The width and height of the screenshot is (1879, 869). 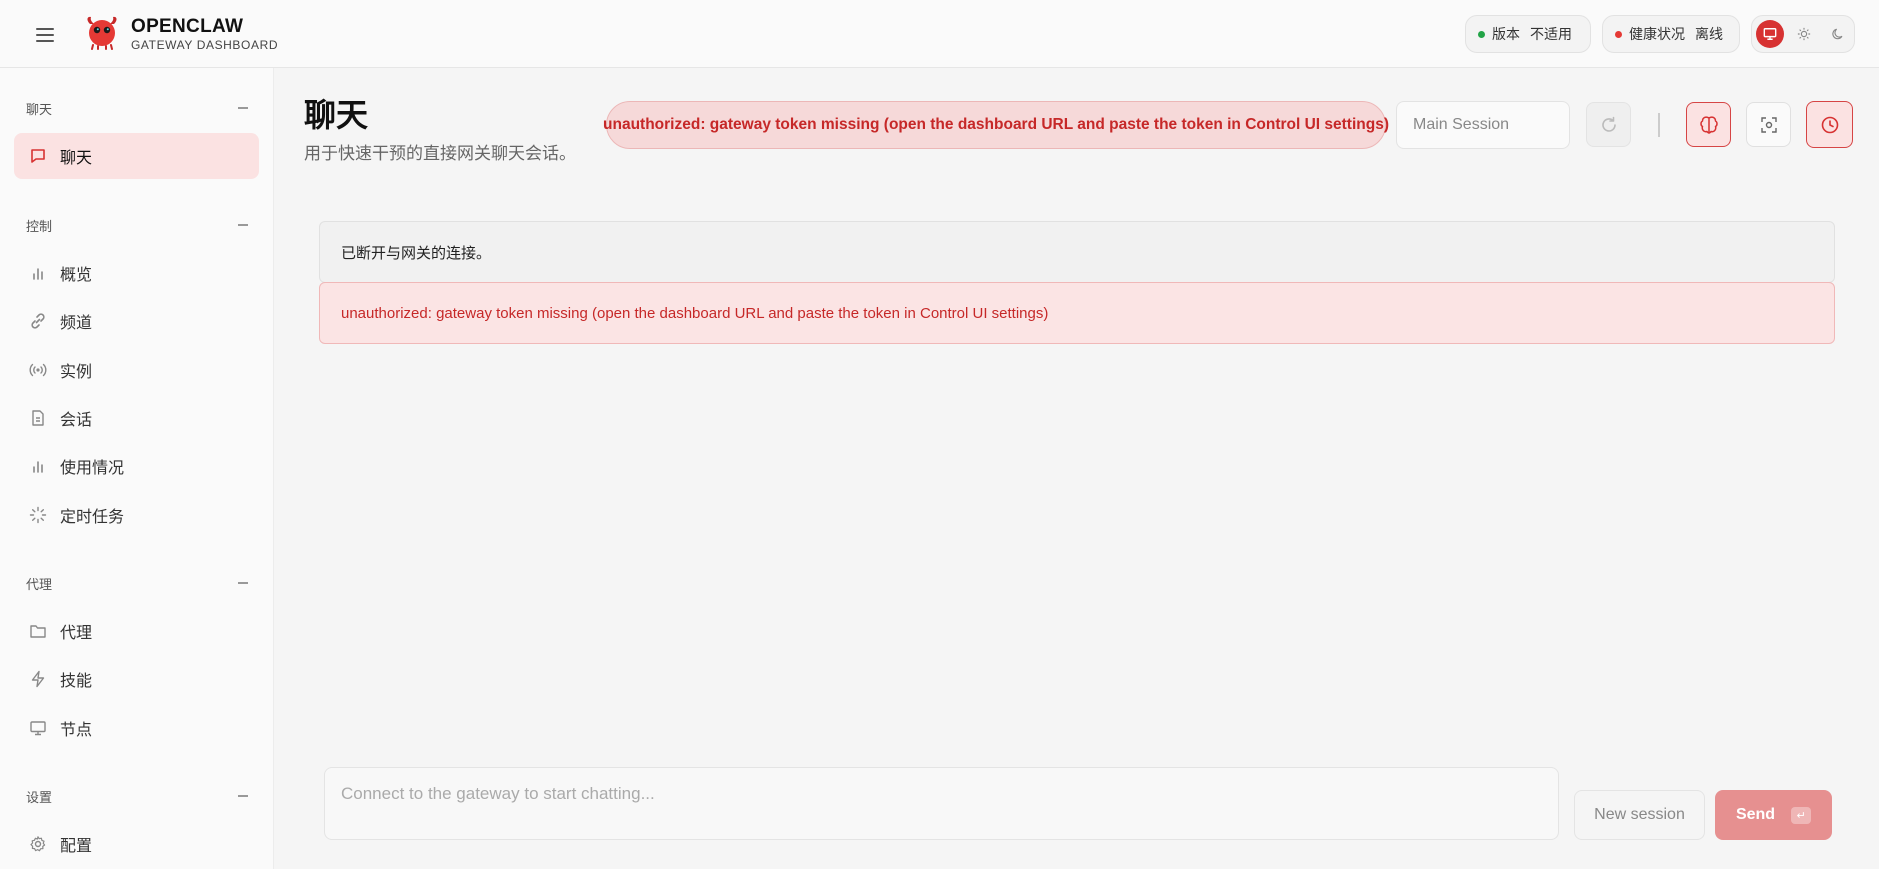 What do you see at coordinates (102, 33) in the screenshot?
I see `lobster-logo-icon` at bounding box center [102, 33].